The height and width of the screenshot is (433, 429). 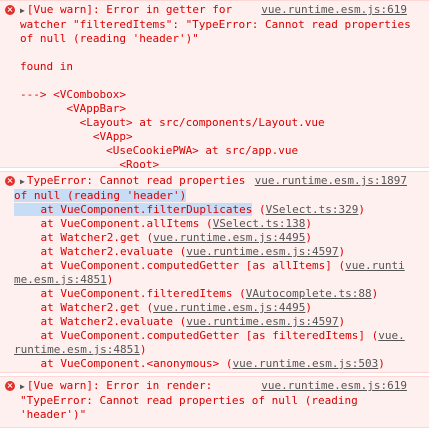 I want to click on message-line: of null (reading 'header'), so click(x=218, y=196).